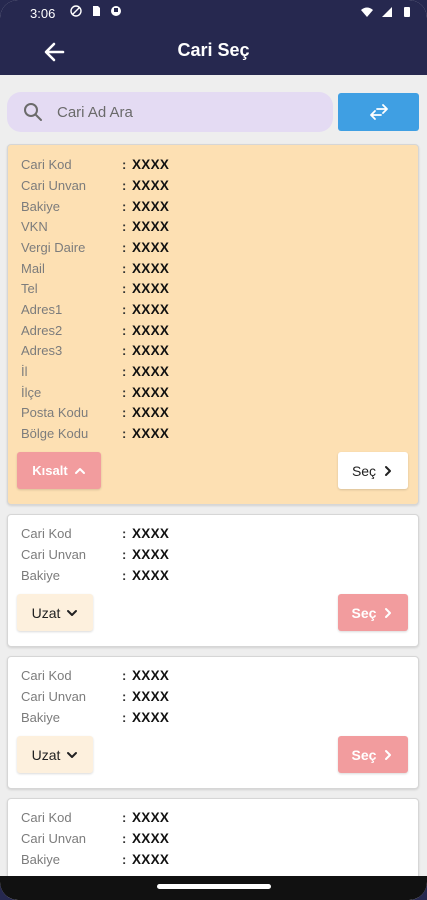 This screenshot has height=900, width=427. Describe the element at coordinates (34, 226) in the screenshot. I see `field-label: VKN` at that location.